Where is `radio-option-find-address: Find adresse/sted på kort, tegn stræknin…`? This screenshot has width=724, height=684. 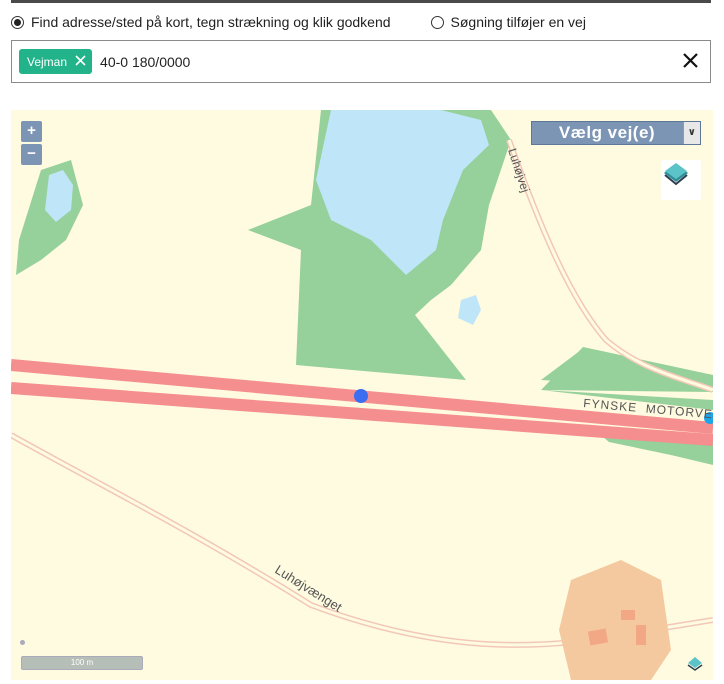
radio-option-find-address: Find adresse/sted på kort, tegn stræknin… is located at coordinates (201, 22).